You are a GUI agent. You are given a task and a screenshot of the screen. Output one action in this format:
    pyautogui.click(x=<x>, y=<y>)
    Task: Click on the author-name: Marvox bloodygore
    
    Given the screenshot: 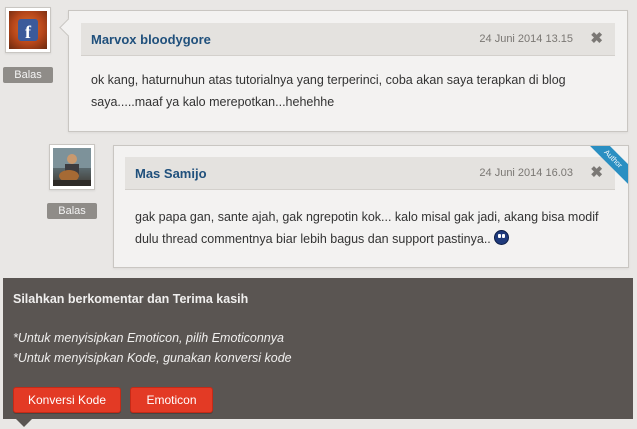 What is the action you would take?
    pyautogui.click(x=151, y=39)
    